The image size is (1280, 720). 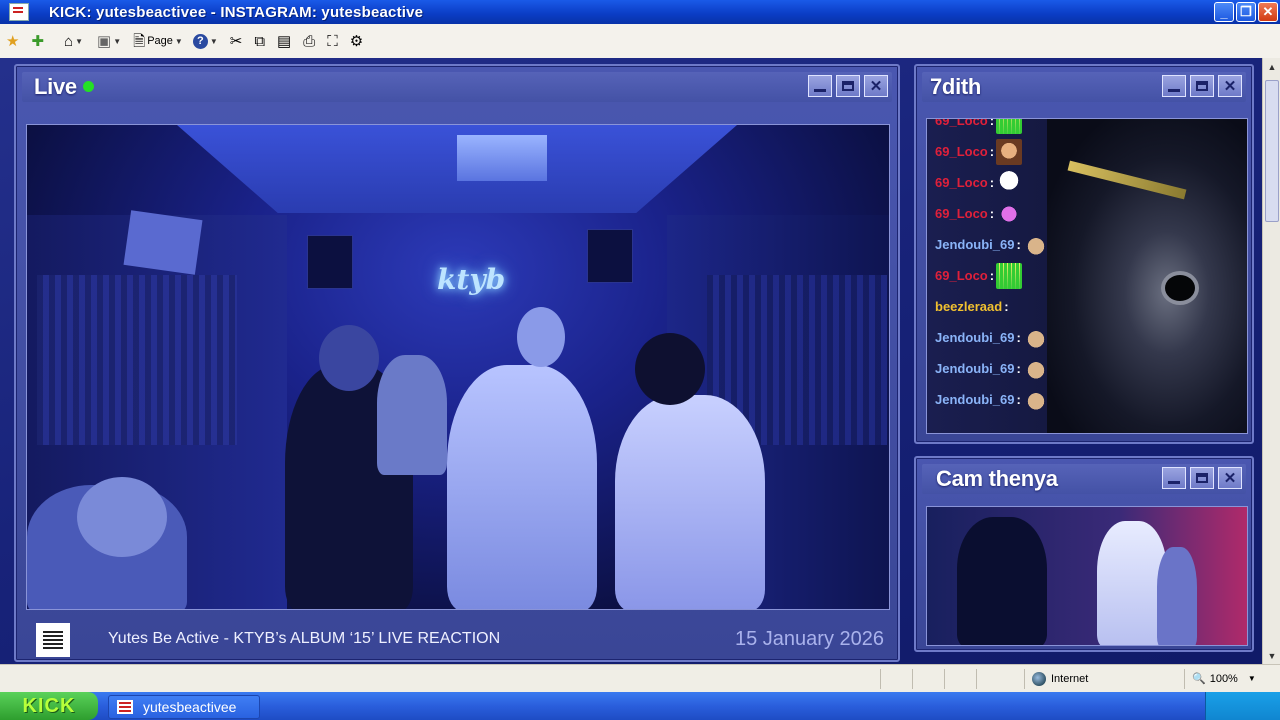 What do you see at coordinates (1009, 213) in the screenshot?
I see `chat-emote-hand-icon` at bounding box center [1009, 213].